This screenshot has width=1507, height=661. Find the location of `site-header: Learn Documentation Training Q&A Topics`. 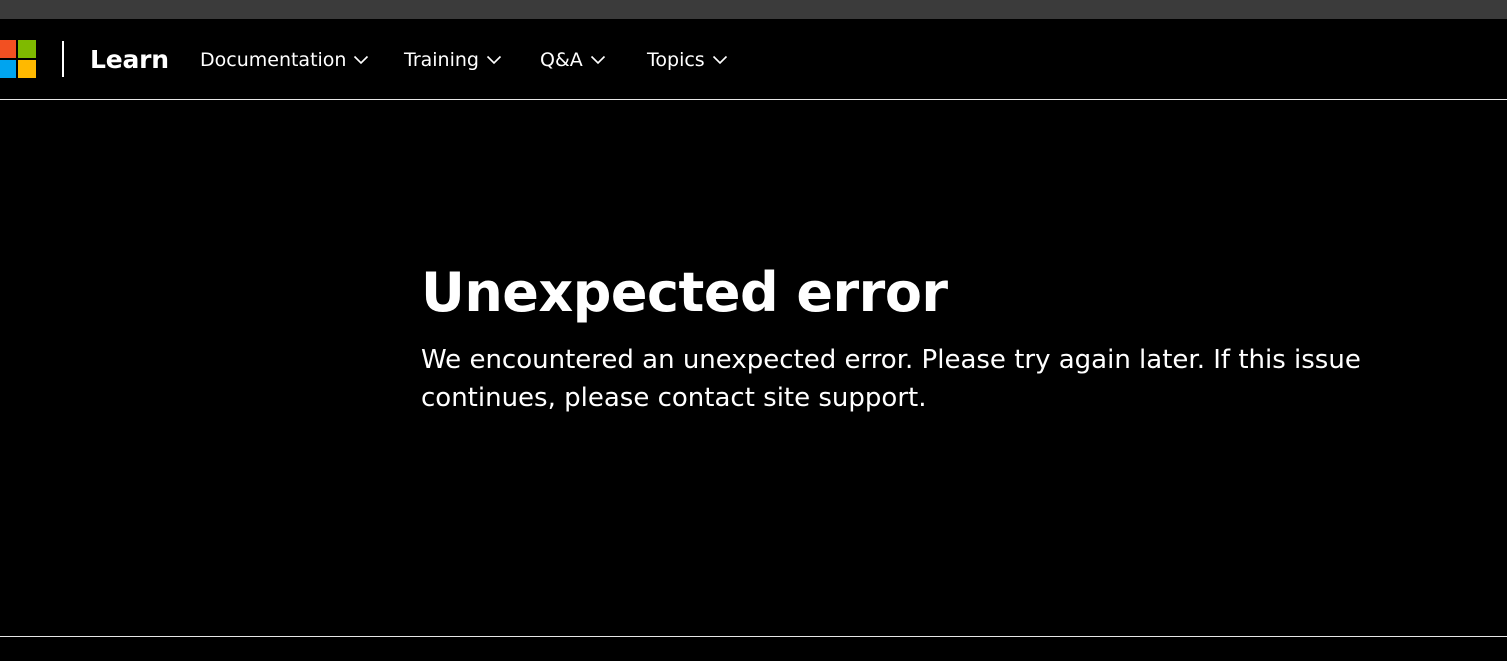

site-header: Learn Documentation Training Q&A Topics is located at coordinates (753, 59).